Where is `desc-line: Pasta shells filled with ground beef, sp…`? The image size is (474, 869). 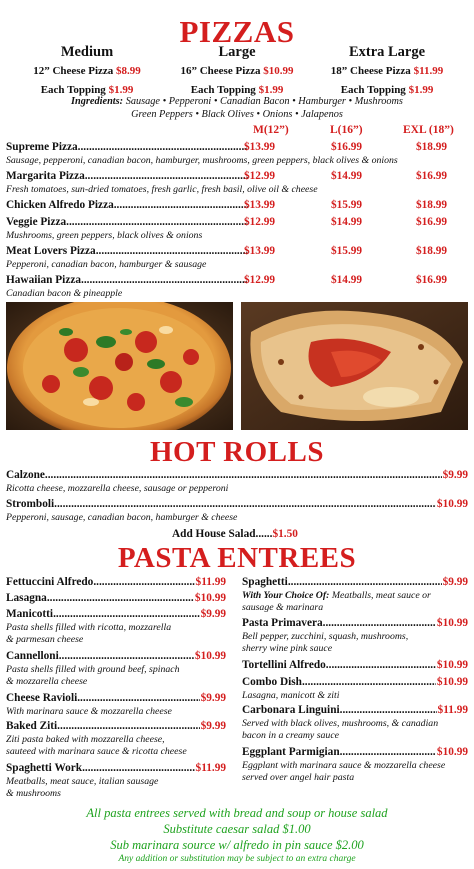 desc-line: Pasta shells filled with ground beef, sp… is located at coordinates (93, 669).